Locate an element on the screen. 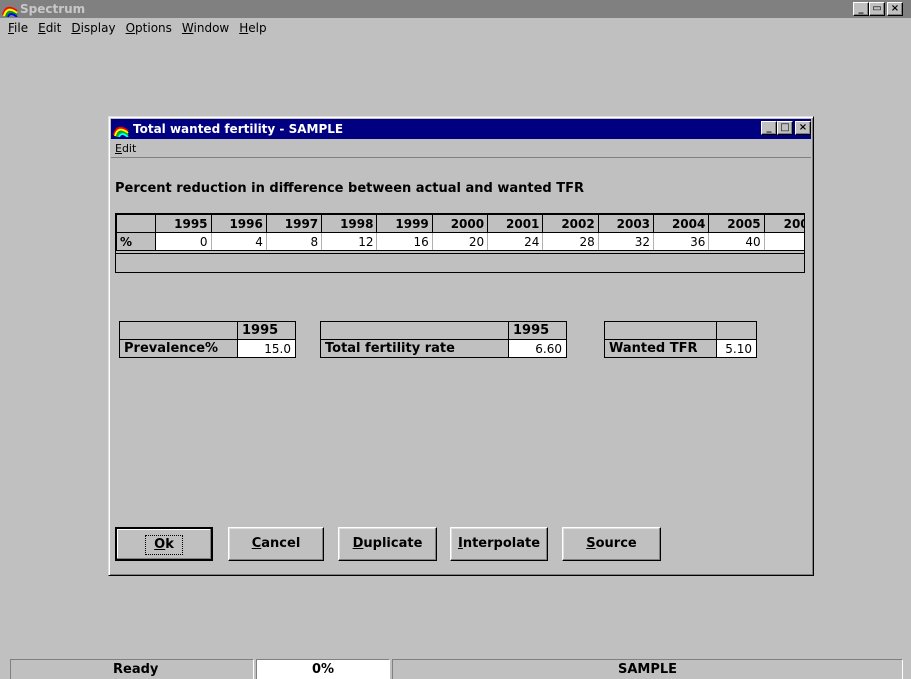 The image size is (911, 679). status-progress-text: 0% is located at coordinates (323, 669).